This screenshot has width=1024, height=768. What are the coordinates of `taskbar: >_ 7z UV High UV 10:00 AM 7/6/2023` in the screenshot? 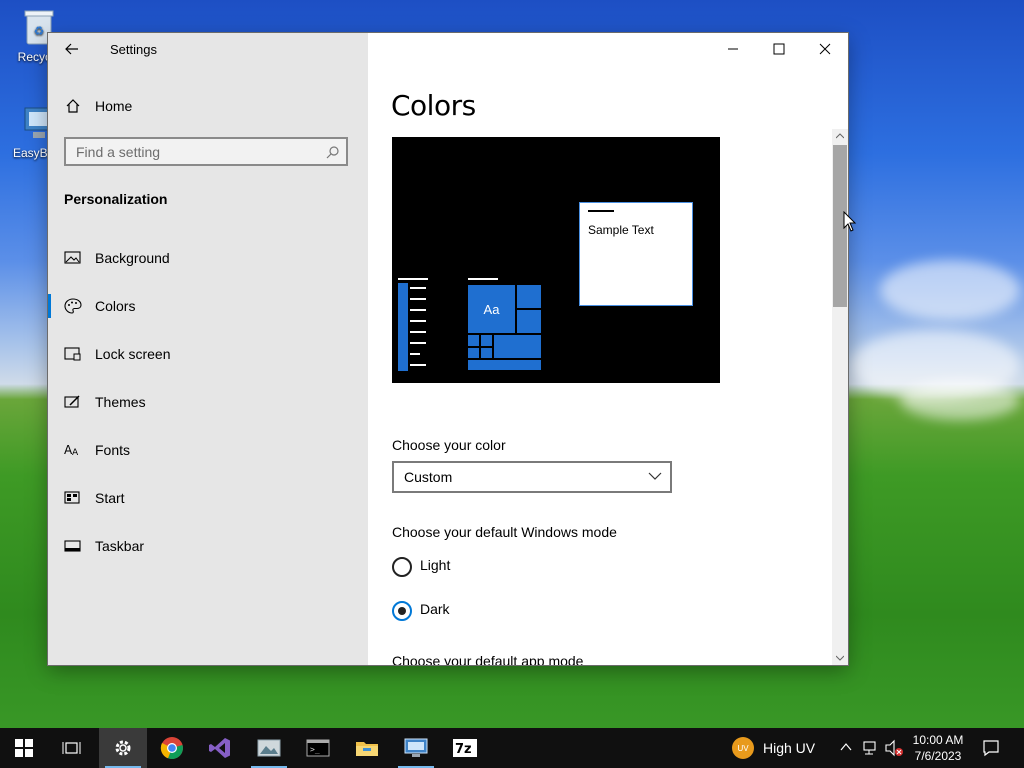 It's located at (512, 748).